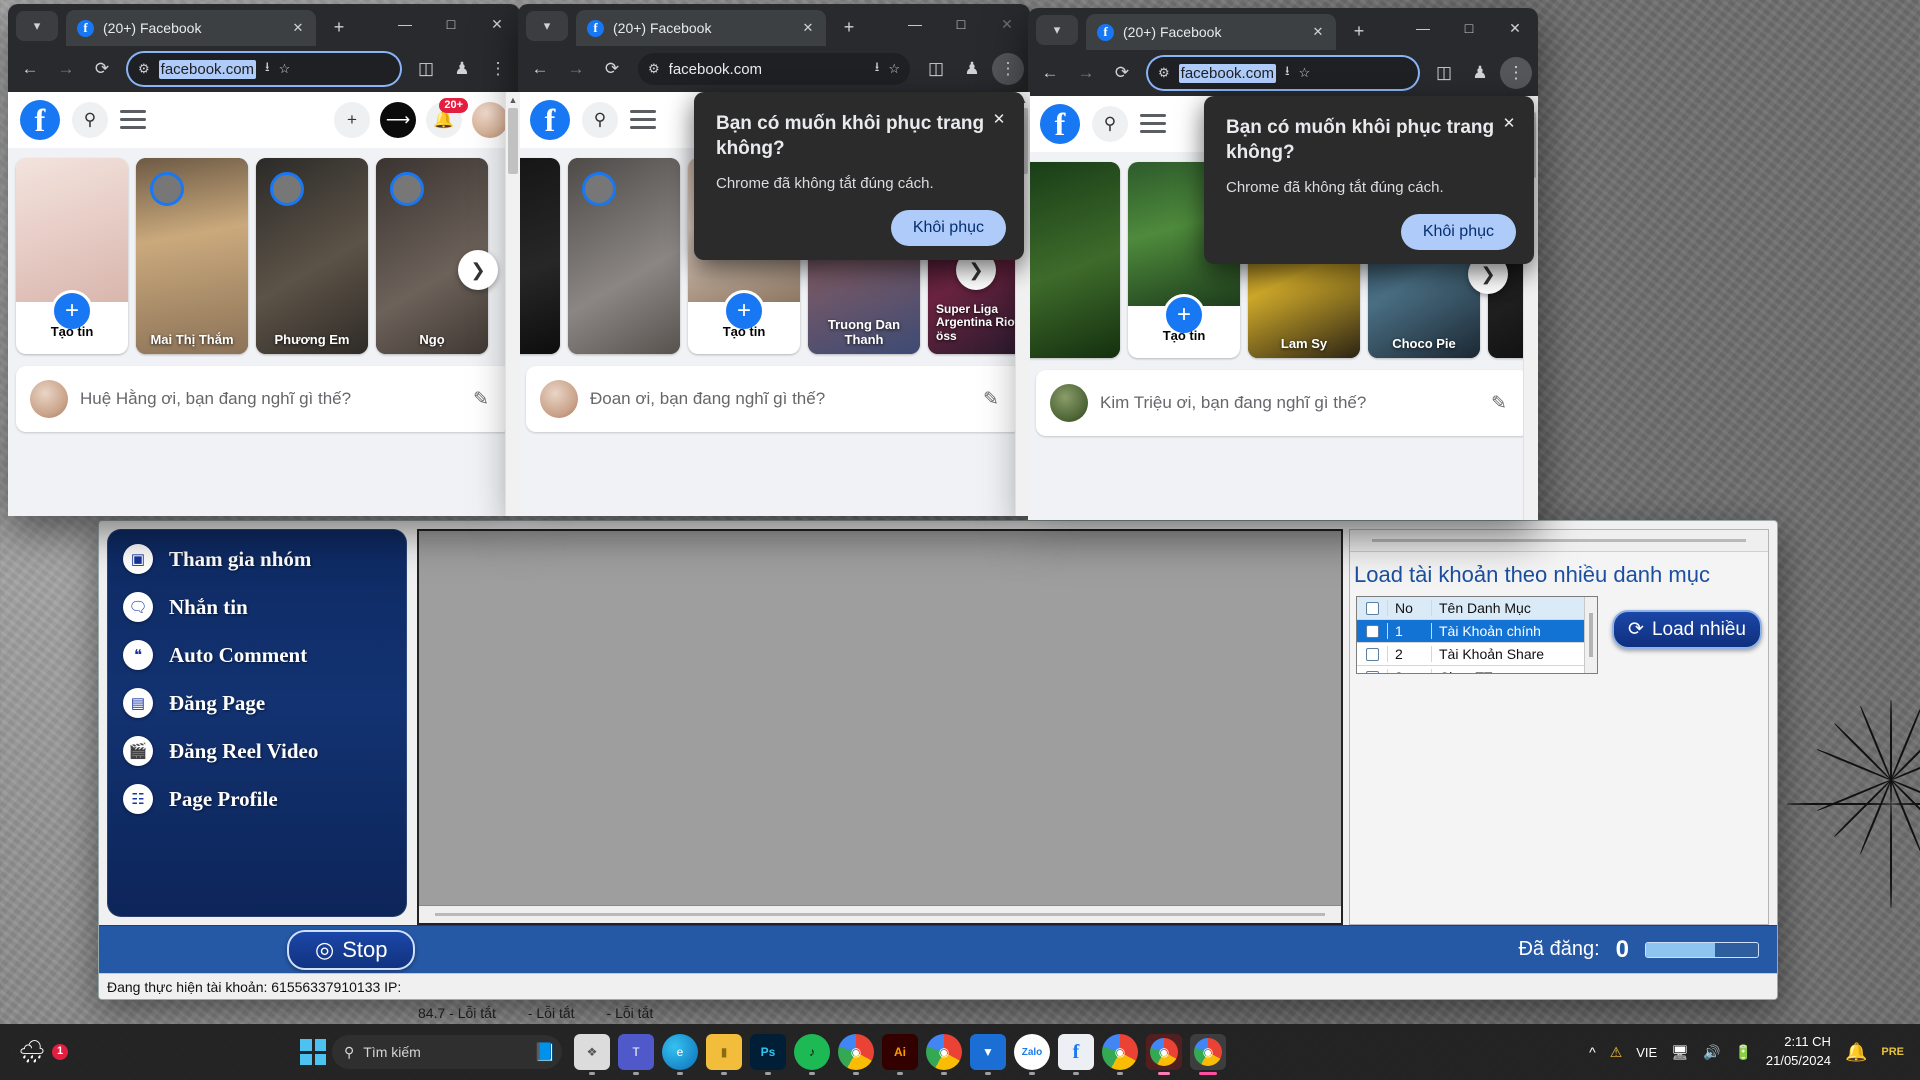  I want to click on create-button: +, so click(352, 119).